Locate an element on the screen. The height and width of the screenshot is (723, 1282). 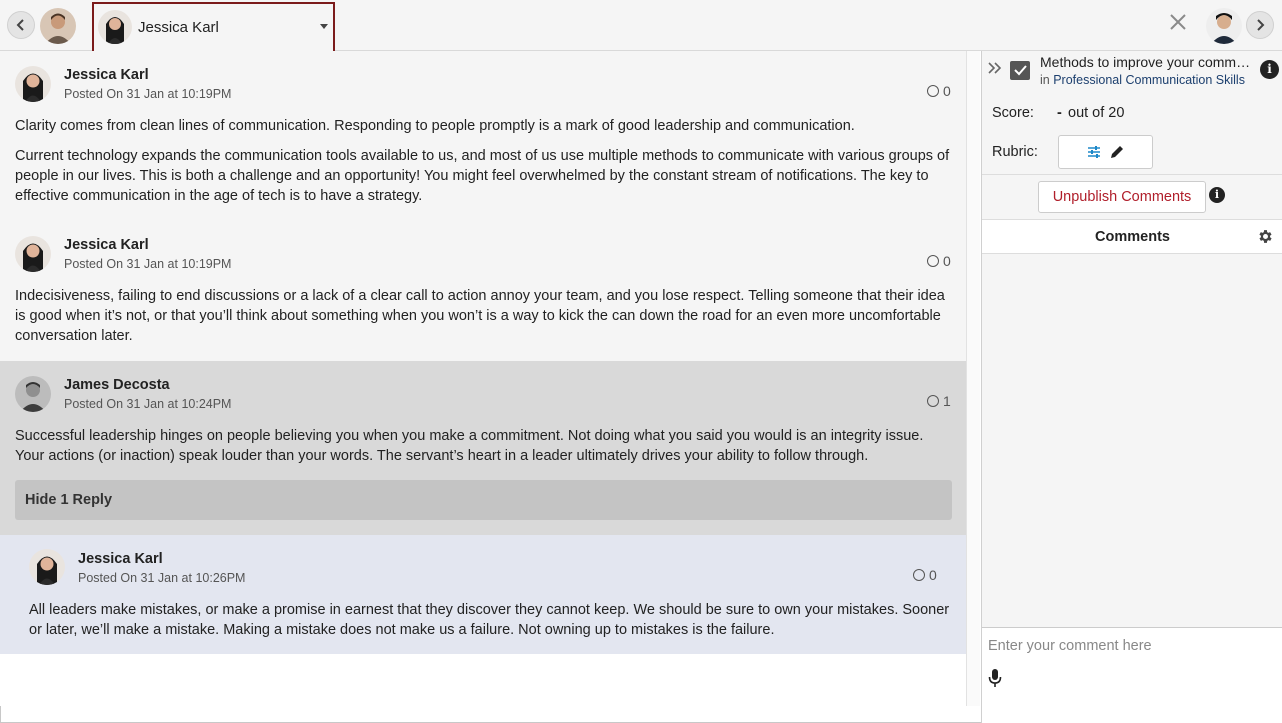
chevron-left-icon is located at coordinates (20, 25).